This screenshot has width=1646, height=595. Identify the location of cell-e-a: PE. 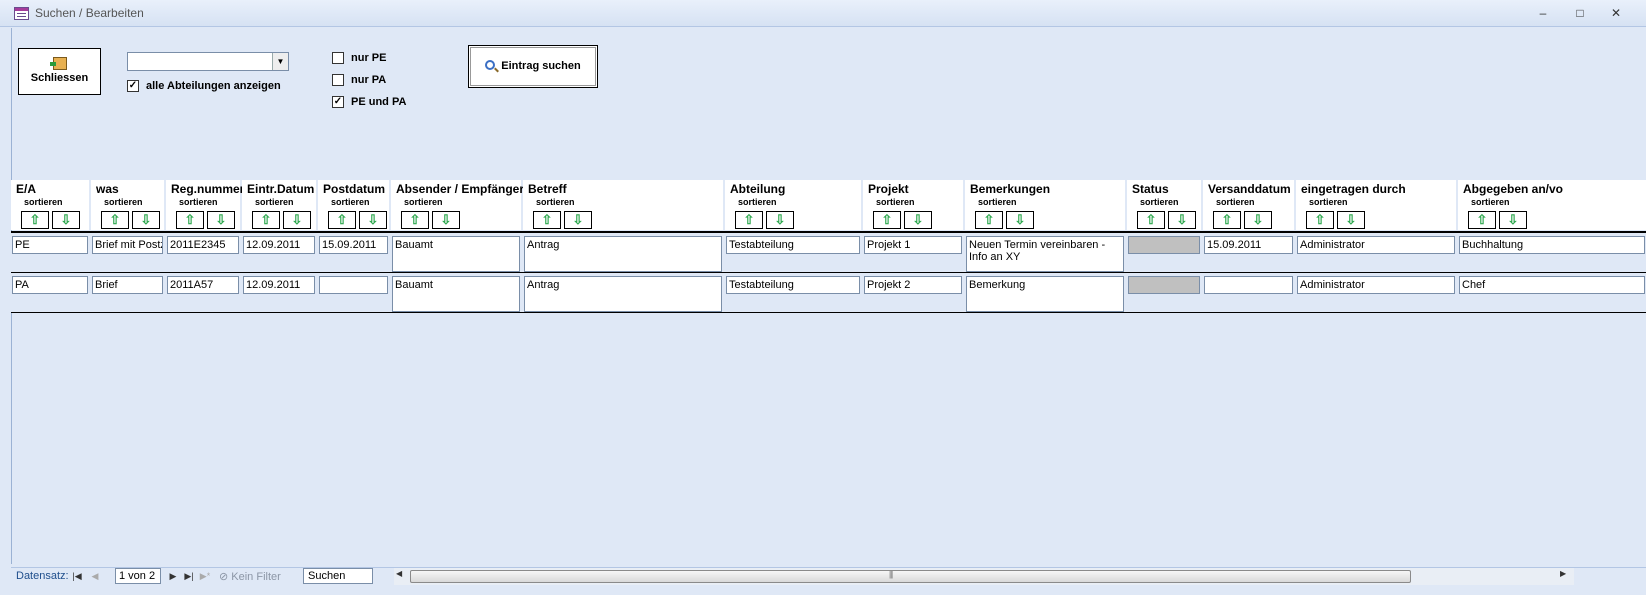
(50, 245).